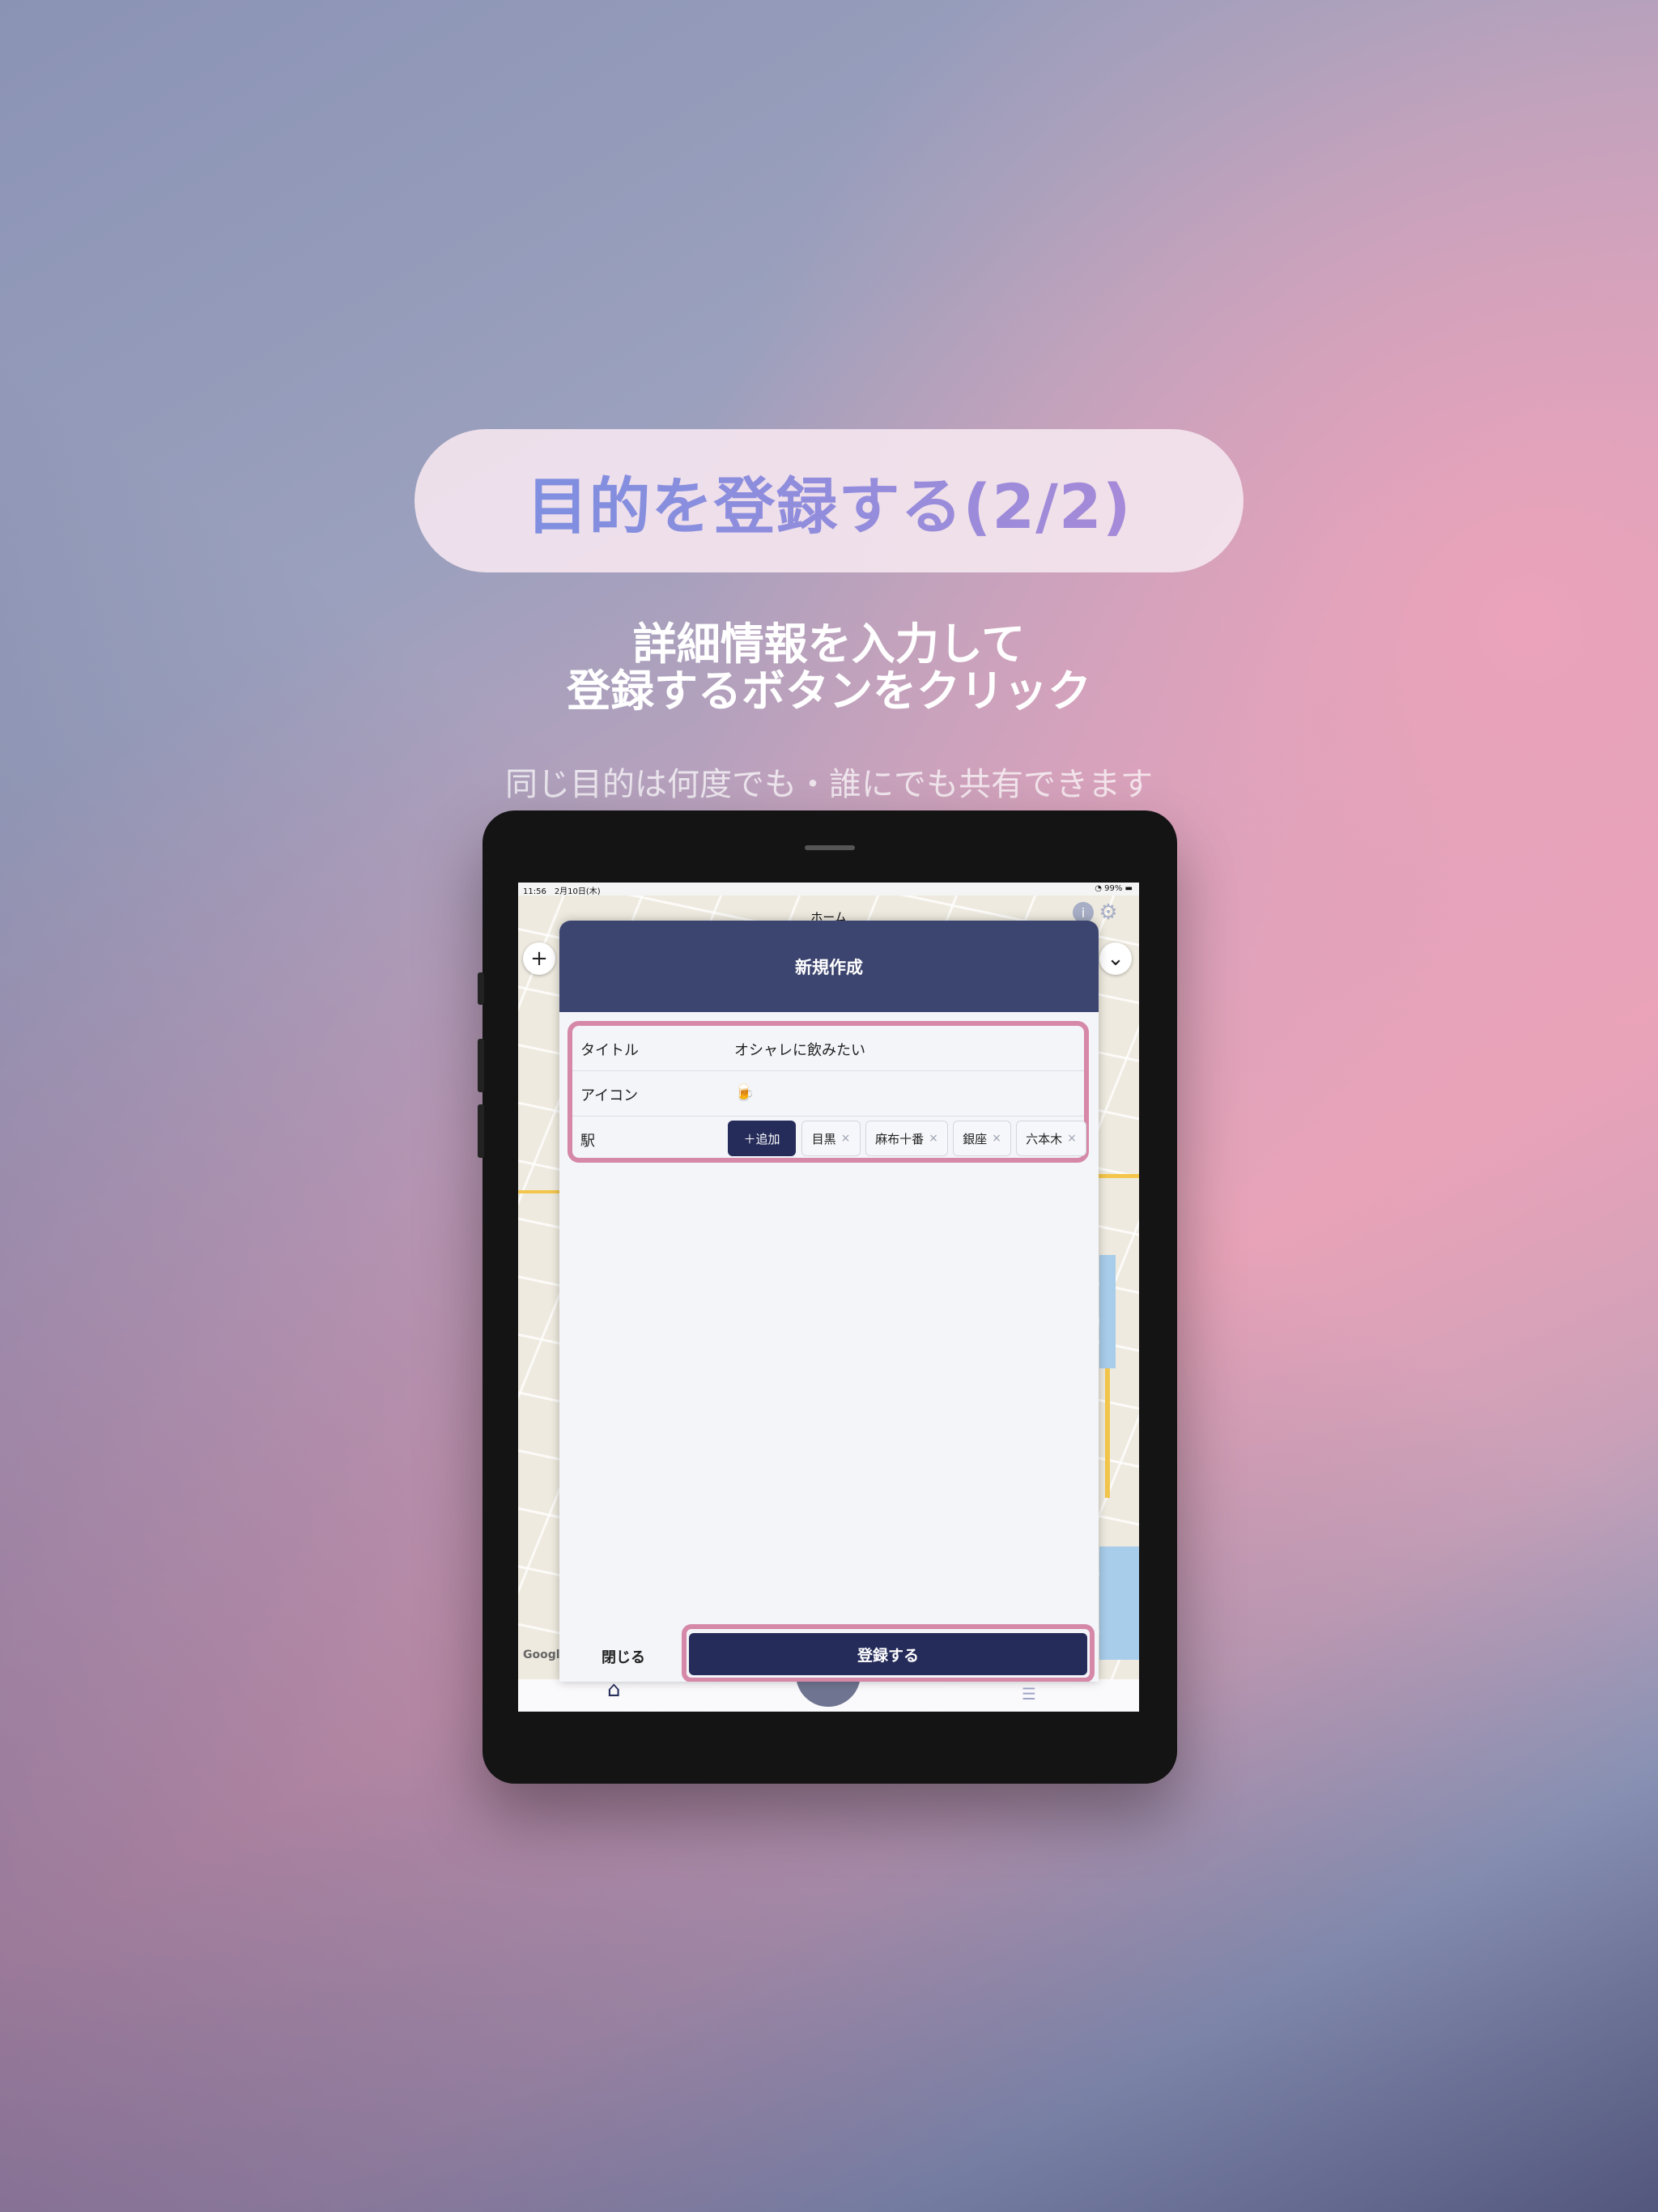 The width and height of the screenshot is (1658, 2212). I want to click on station-chip-label: 麻布十番, so click(900, 1138).